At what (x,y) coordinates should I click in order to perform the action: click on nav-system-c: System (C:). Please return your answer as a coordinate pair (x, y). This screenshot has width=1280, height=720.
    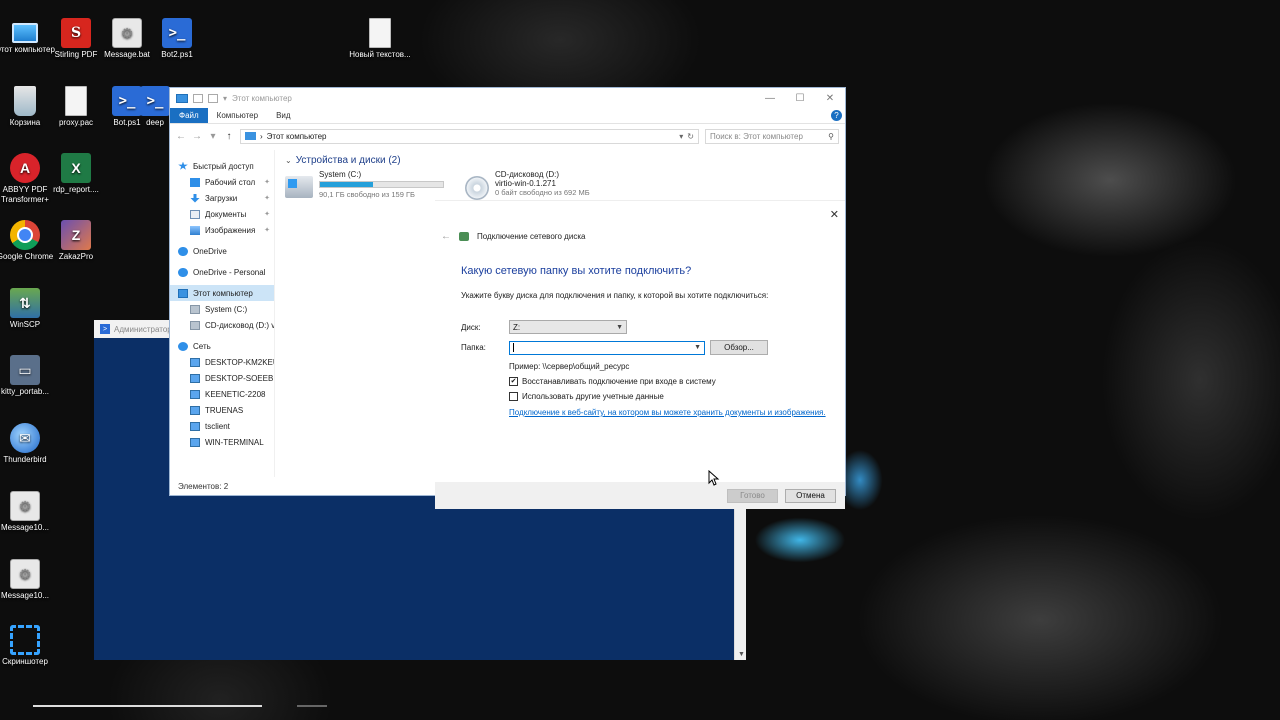
    Looking at the image, I should click on (222, 309).